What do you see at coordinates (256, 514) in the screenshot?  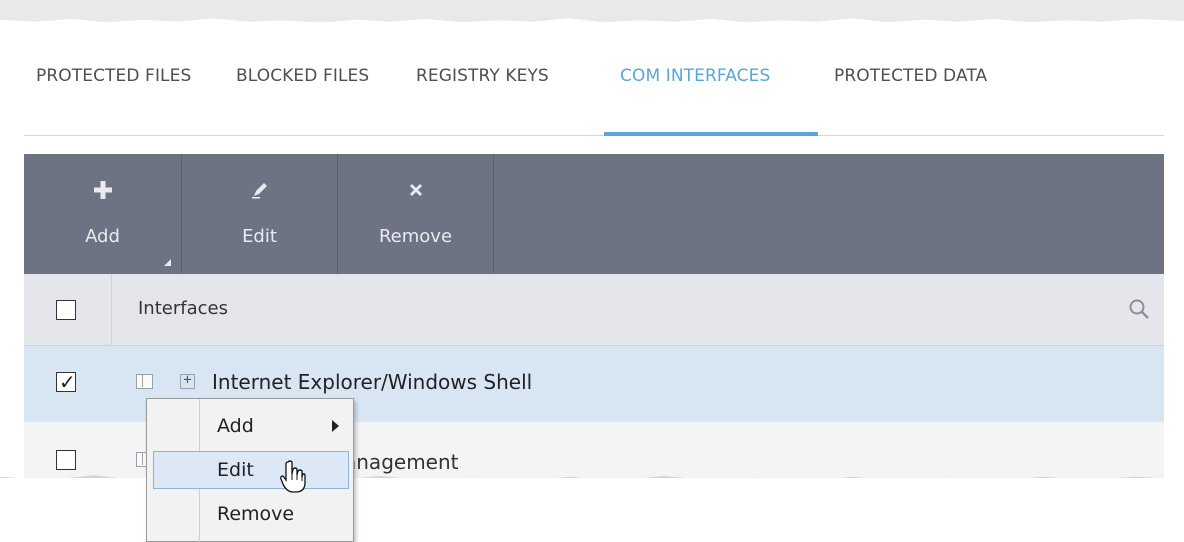 I see `menu-item-remove-label: Remove` at bounding box center [256, 514].